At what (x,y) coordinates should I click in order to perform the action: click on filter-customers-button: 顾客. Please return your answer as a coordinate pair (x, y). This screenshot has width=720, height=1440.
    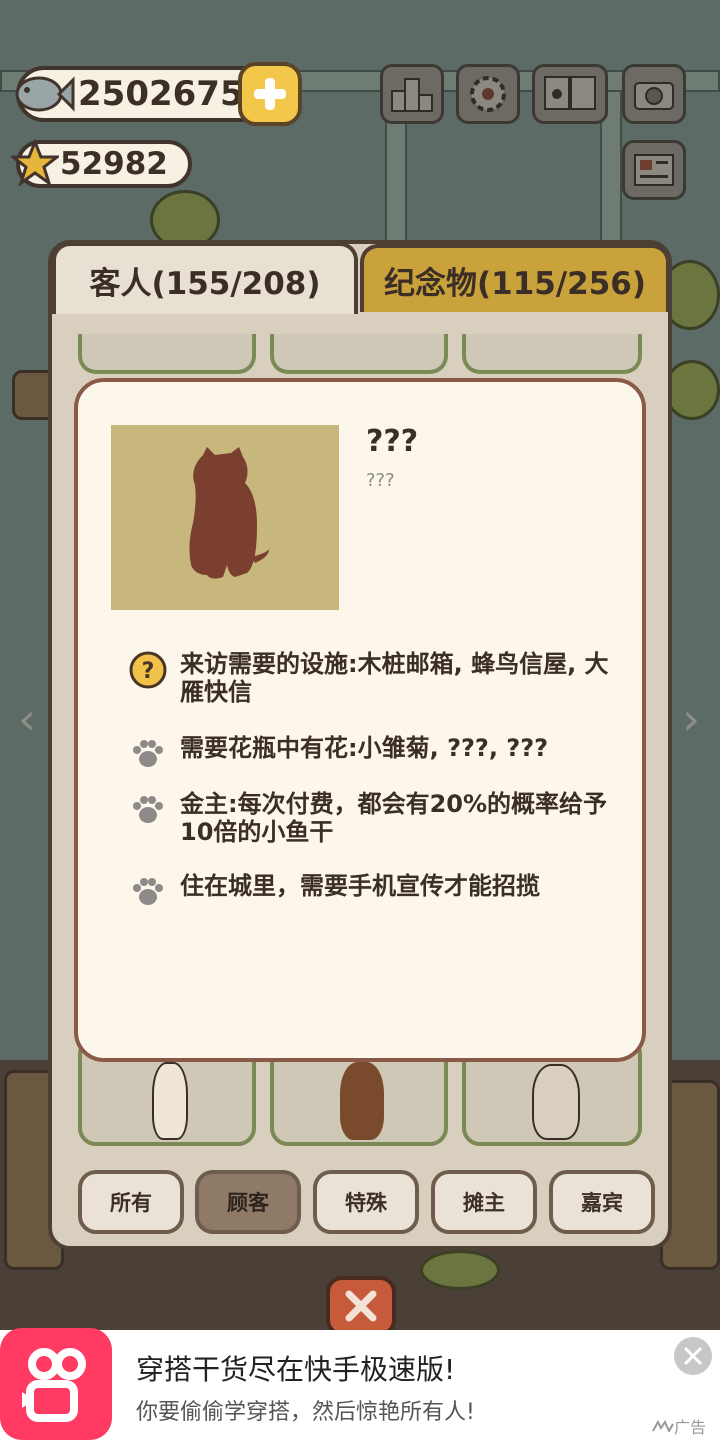
    Looking at the image, I should click on (248, 1202).